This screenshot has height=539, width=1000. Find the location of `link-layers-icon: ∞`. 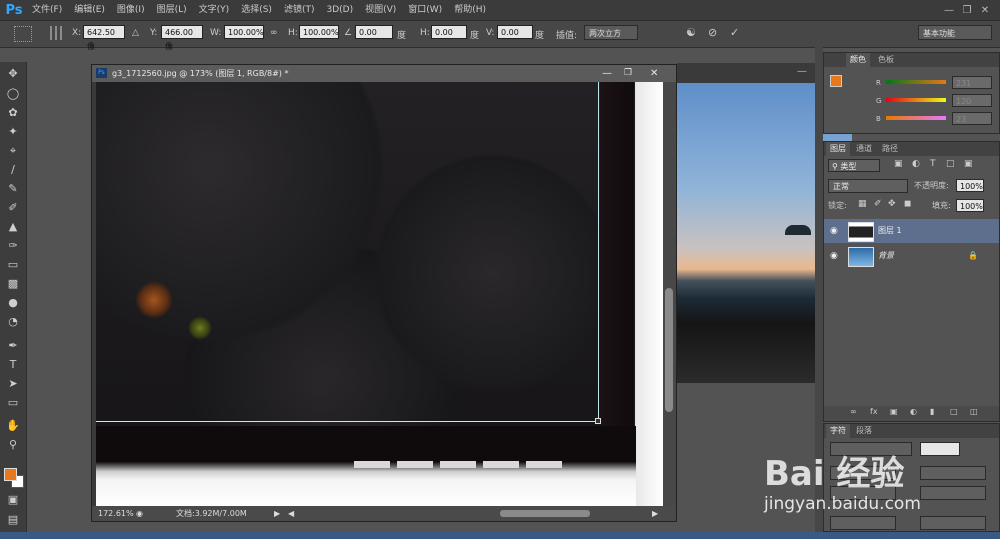

link-layers-icon: ∞ is located at coordinates (853, 411).